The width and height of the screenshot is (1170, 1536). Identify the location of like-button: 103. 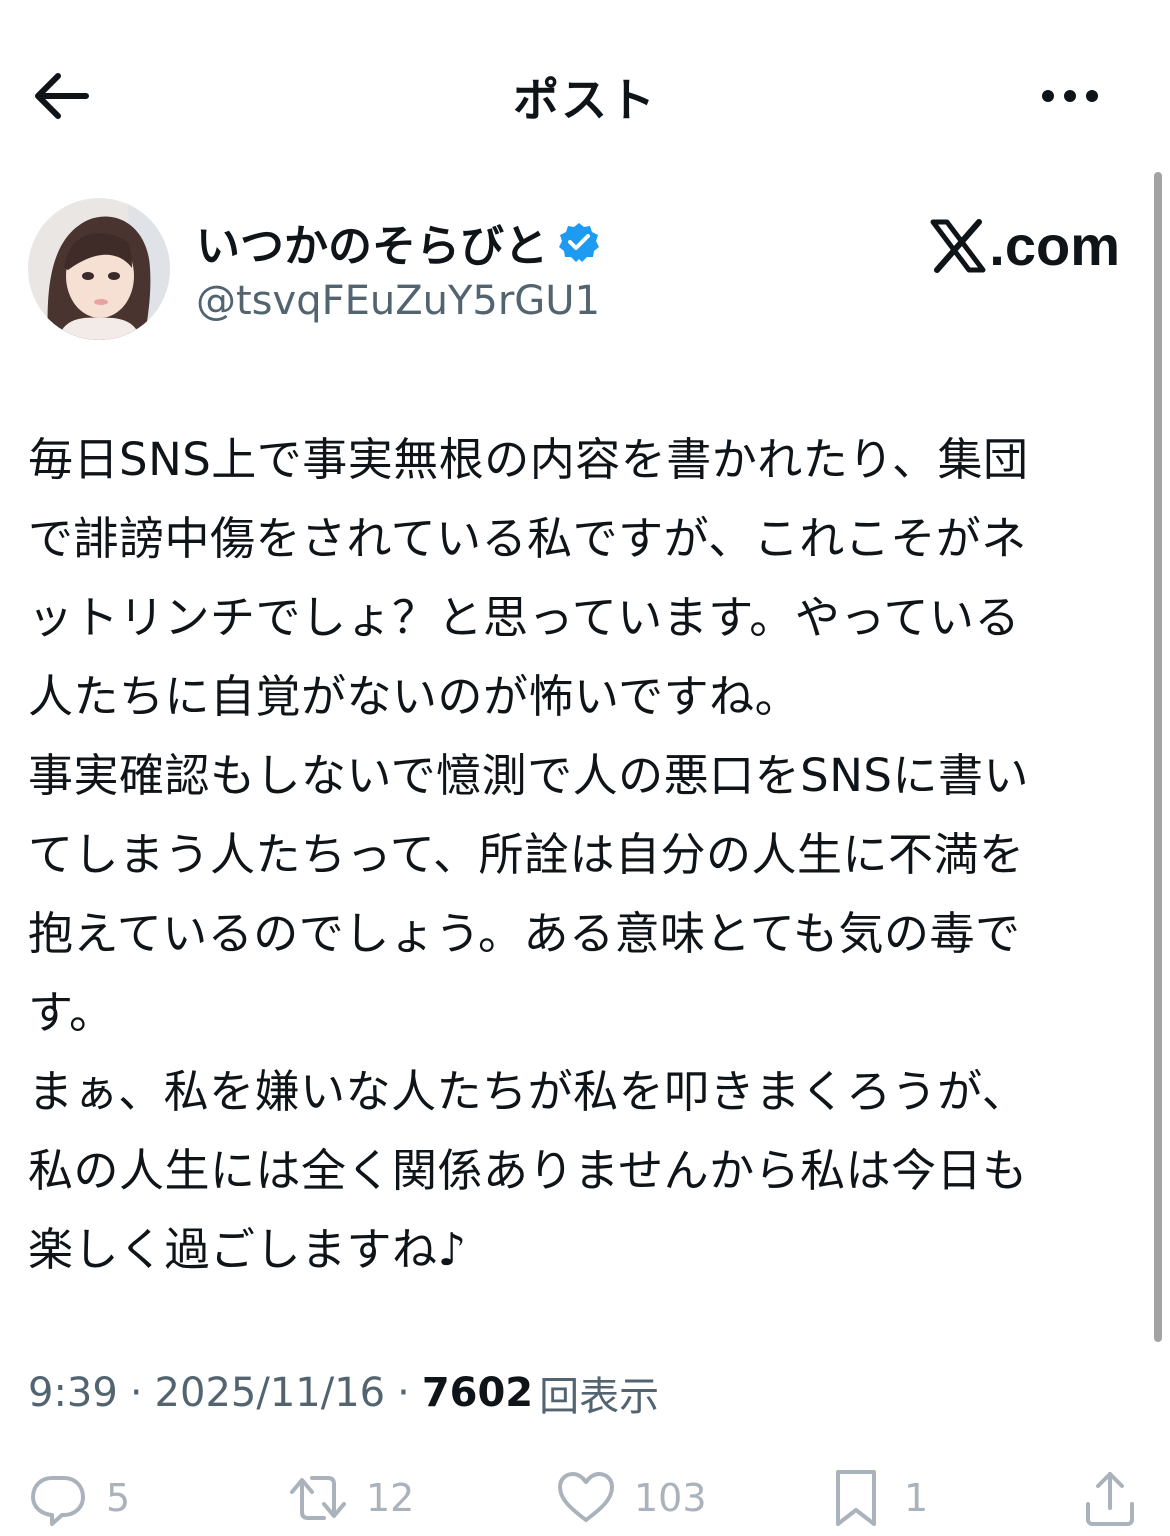
(631, 1498).